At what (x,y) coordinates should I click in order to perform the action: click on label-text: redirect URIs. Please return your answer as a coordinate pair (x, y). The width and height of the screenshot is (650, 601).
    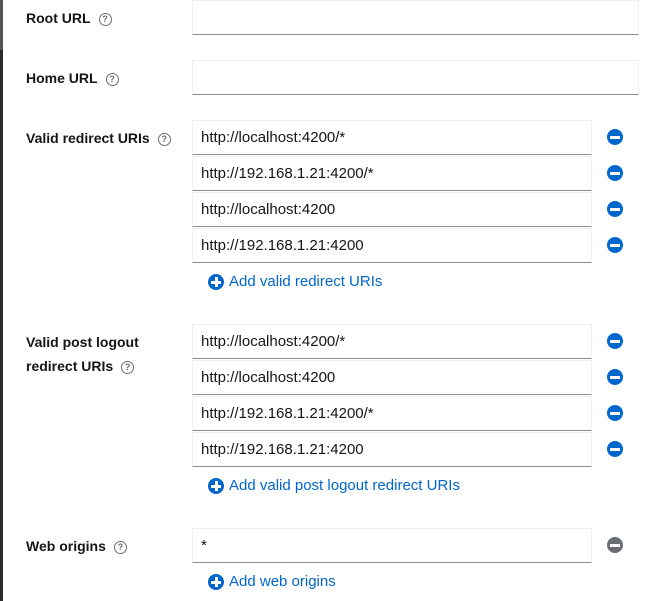
    Looking at the image, I should click on (70, 366).